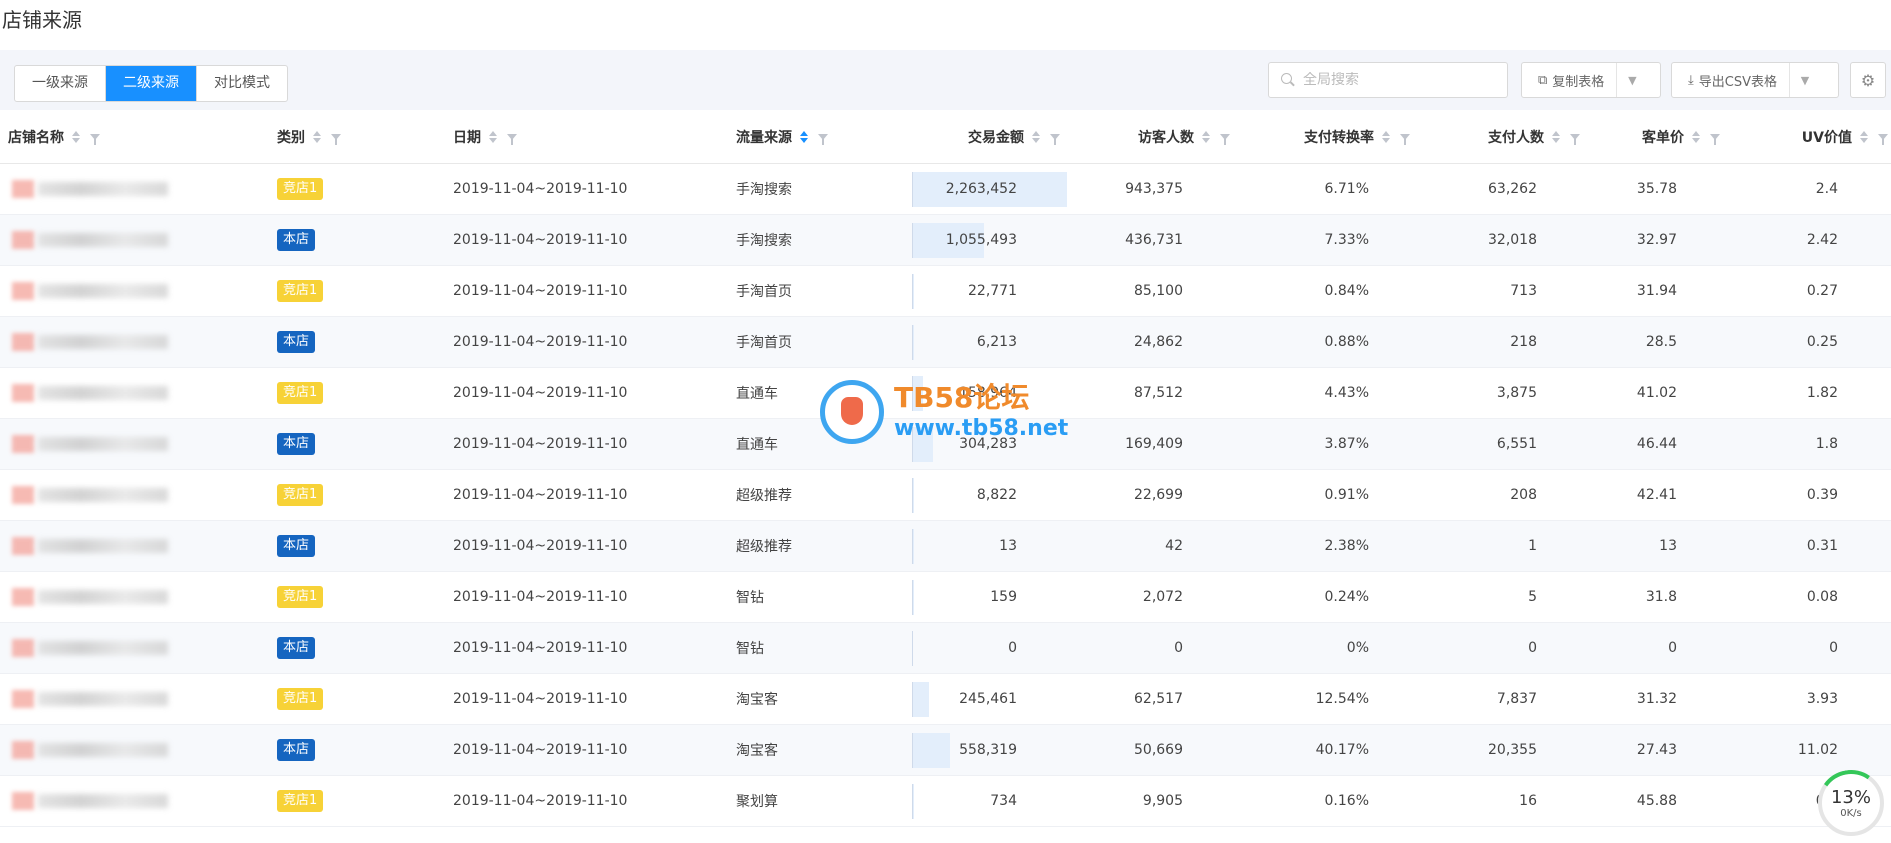 The width and height of the screenshot is (1891, 843). What do you see at coordinates (1398, 80) in the screenshot?
I see `search-input` at bounding box center [1398, 80].